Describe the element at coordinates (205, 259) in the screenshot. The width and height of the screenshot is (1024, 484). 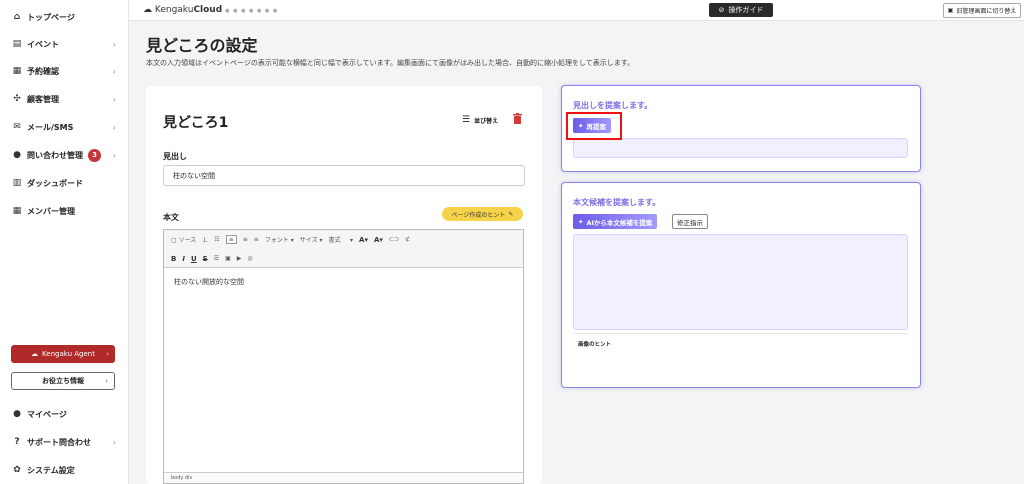
I see `strikethrough-icon: S` at that location.